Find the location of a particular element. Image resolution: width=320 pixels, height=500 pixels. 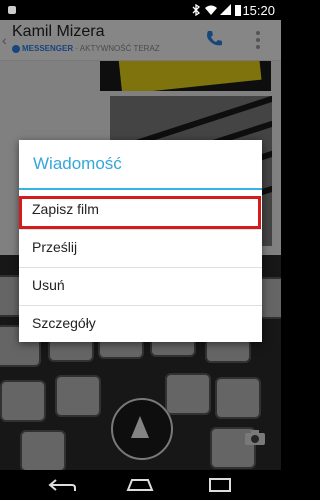

title-divider is located at coordinates (140, 189).